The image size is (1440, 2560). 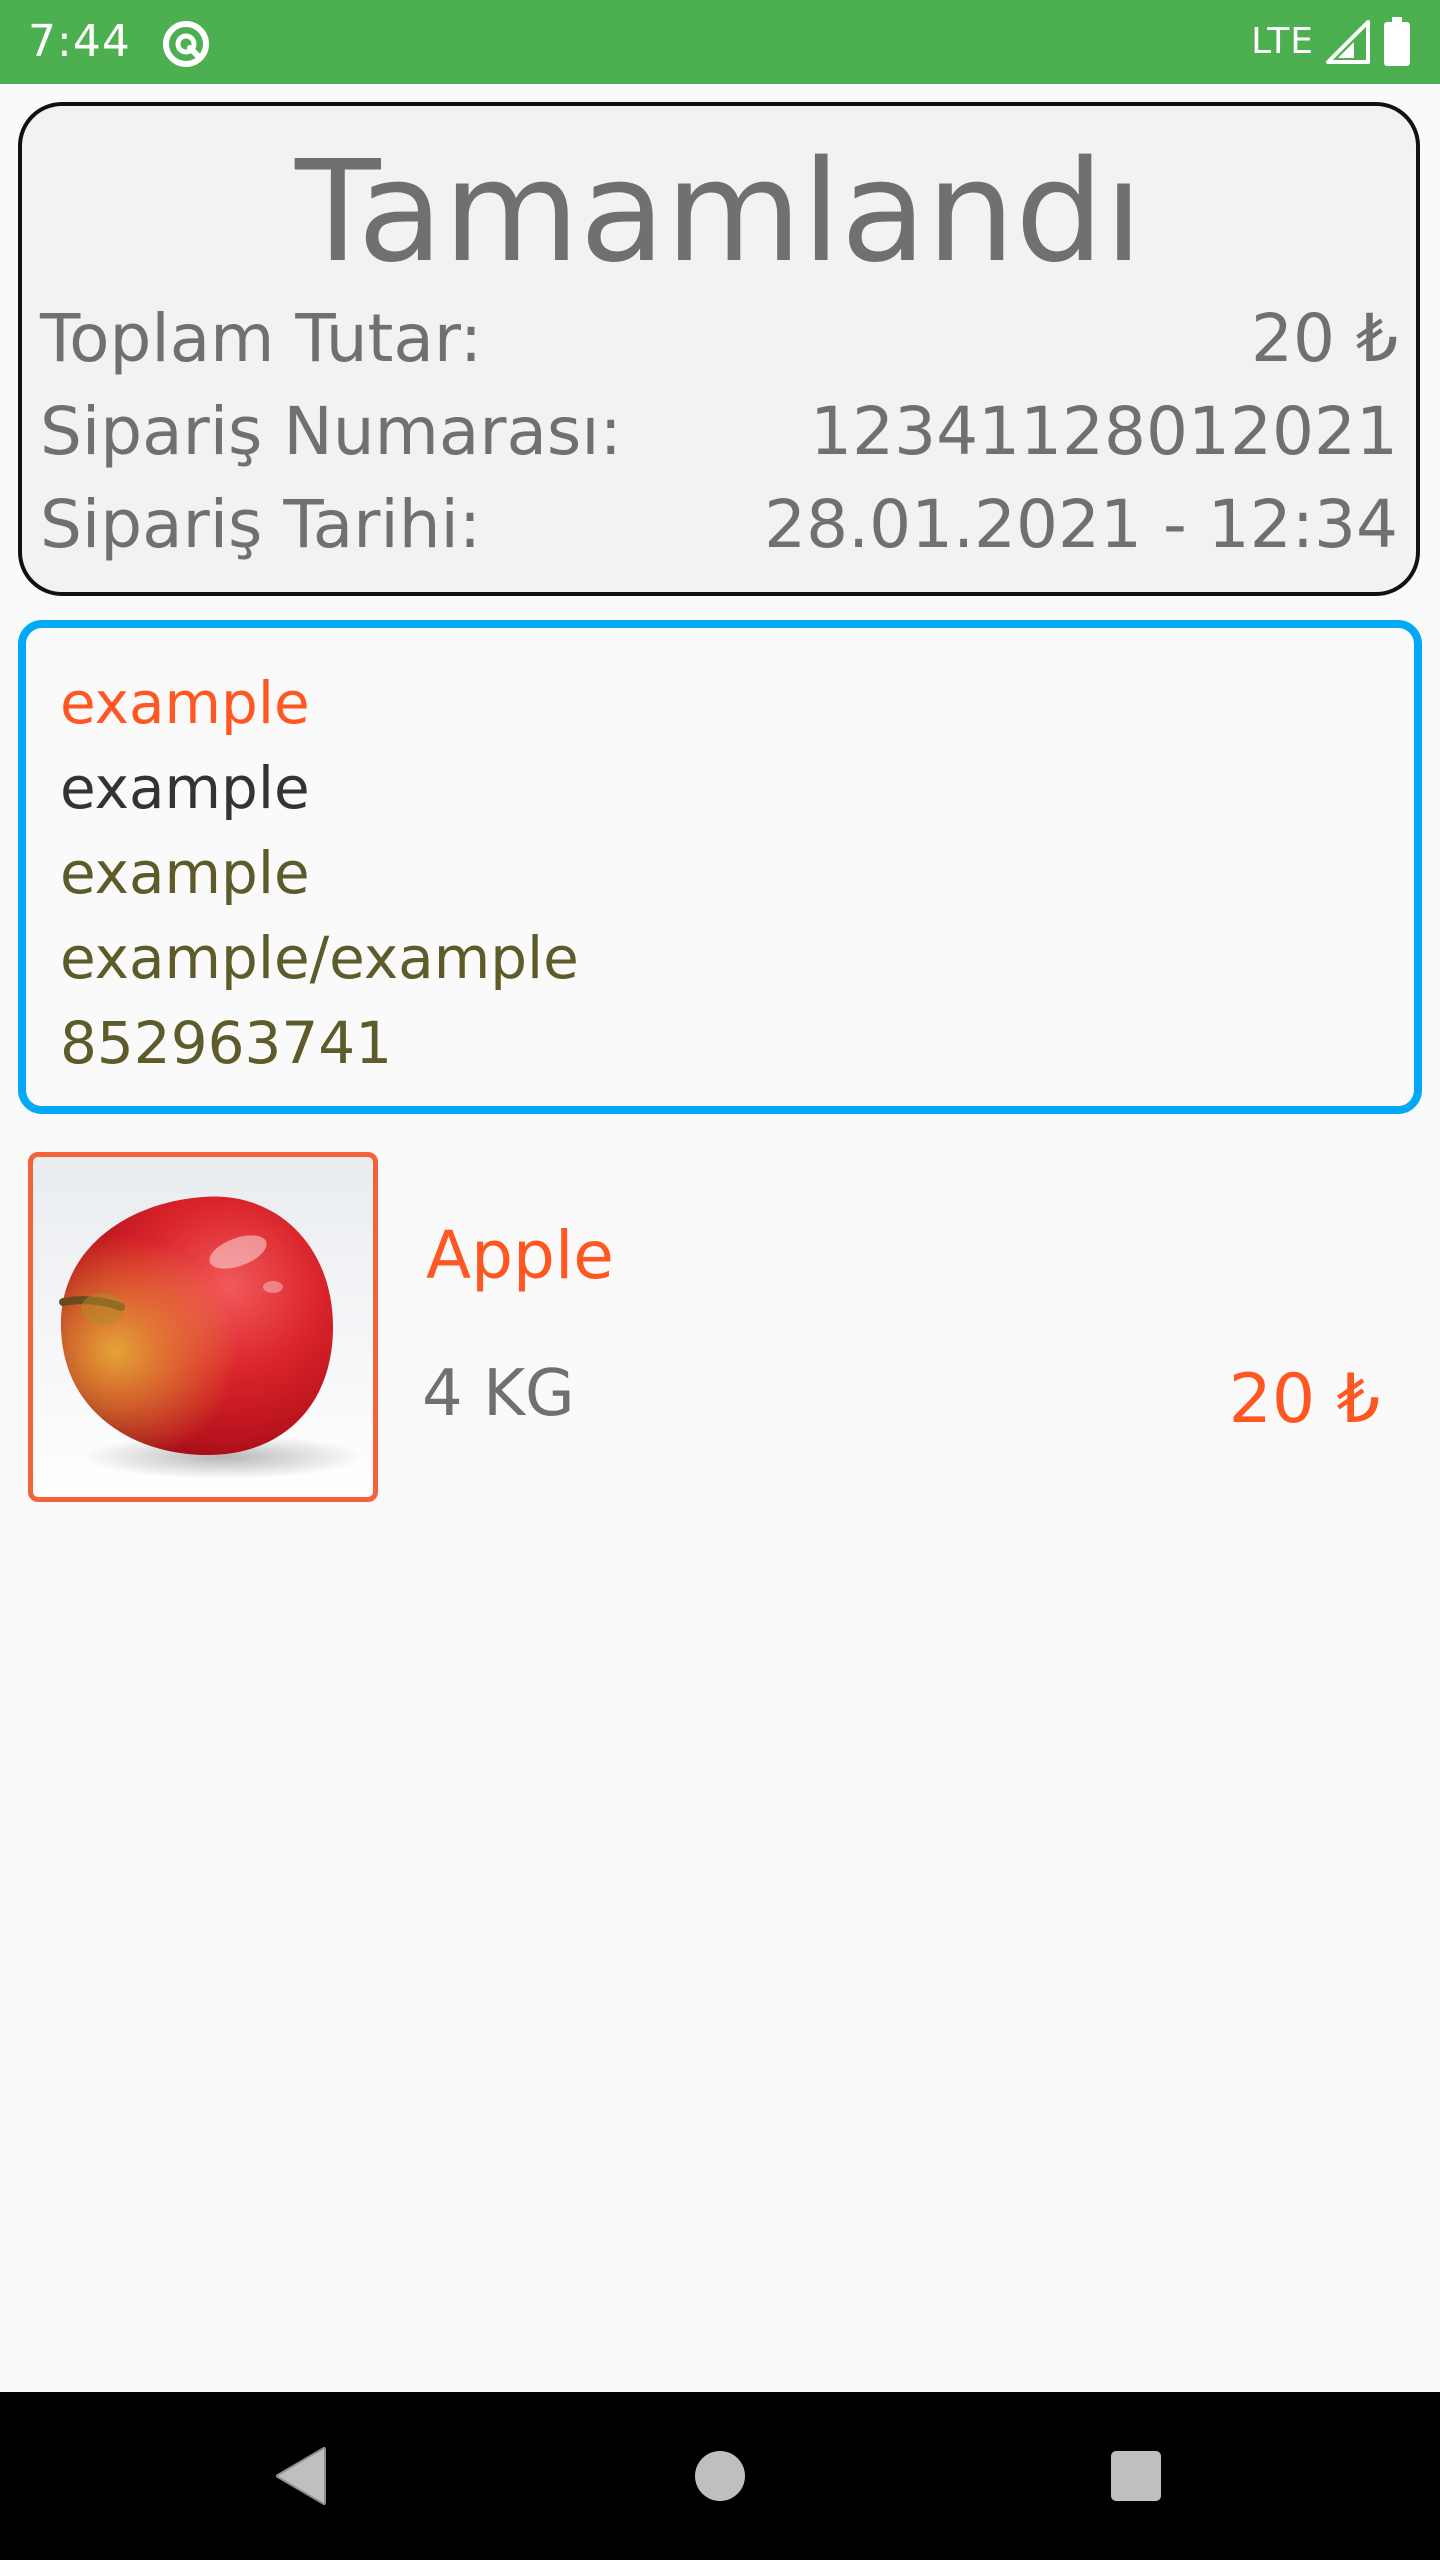 What do you see at coordinates (719, 431) in the screenshot?
I see `order-number-row: Sipariş Numarası: 12341128012021` at bounding box center [719, 431].